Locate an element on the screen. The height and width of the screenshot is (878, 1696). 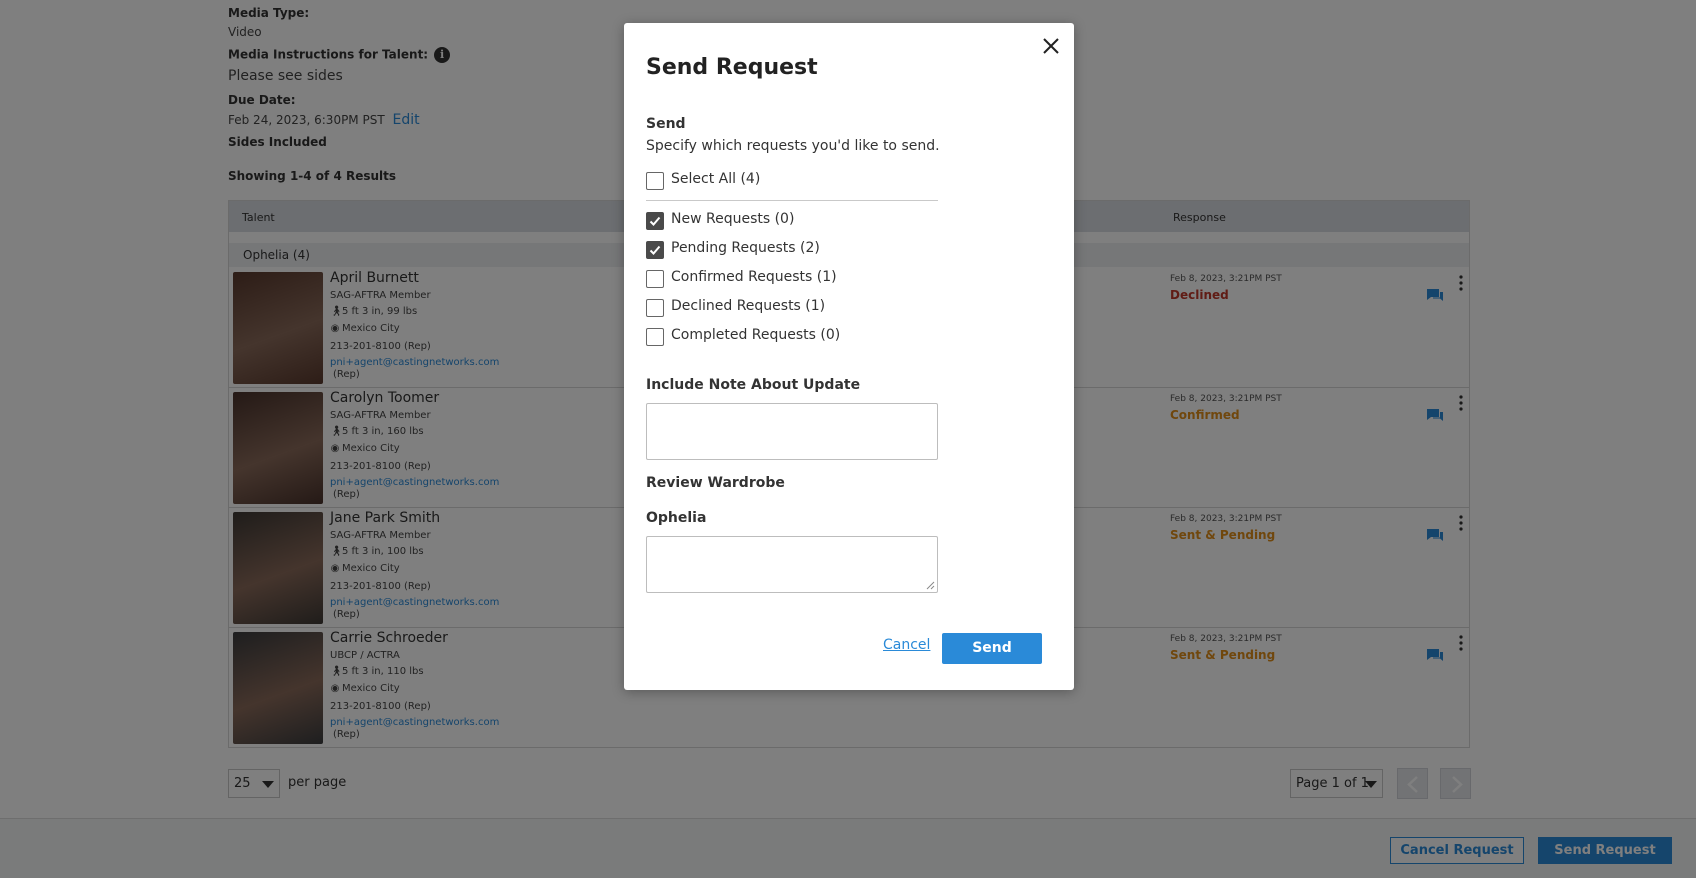
wardrobe-textarea is located at coordinates (792, 564).